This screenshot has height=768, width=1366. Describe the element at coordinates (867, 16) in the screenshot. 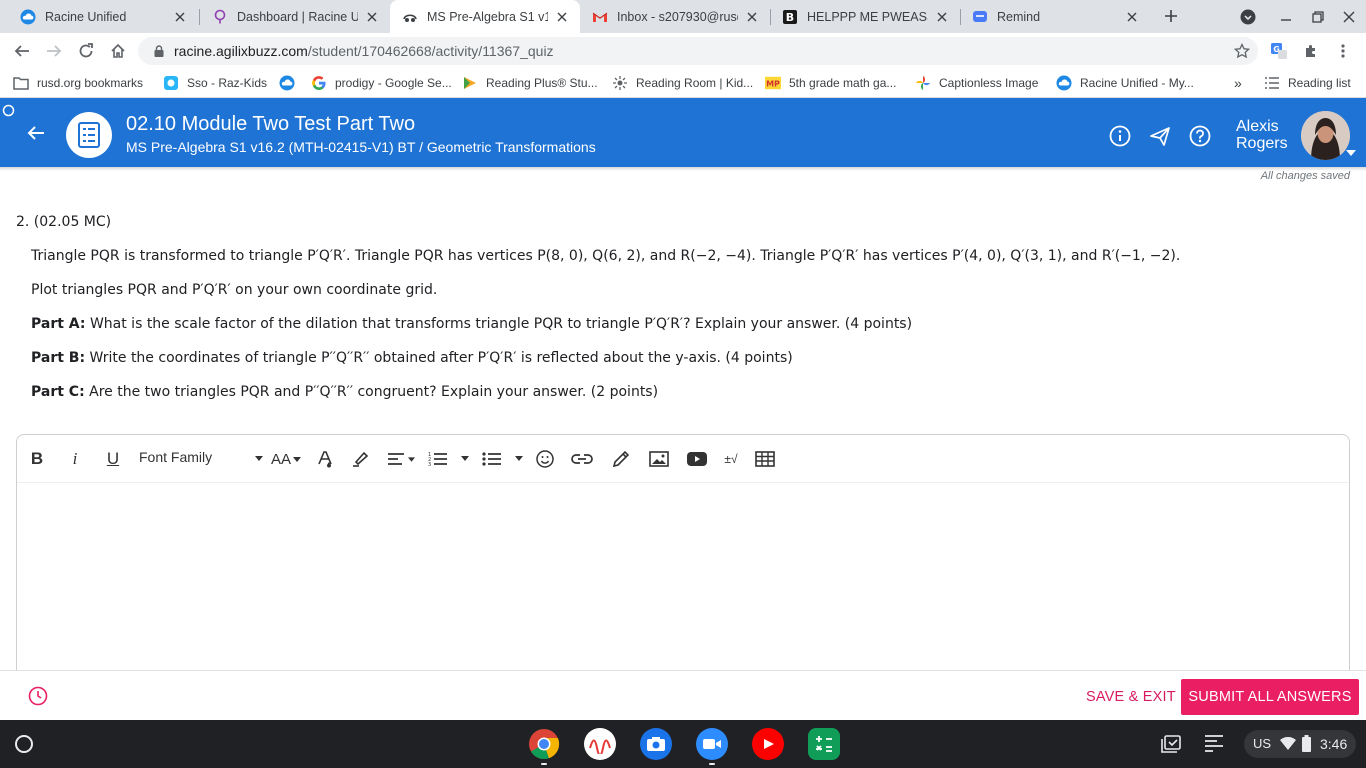

I see `tab-title: HELPPP ME PWEASSSSS` at that location.